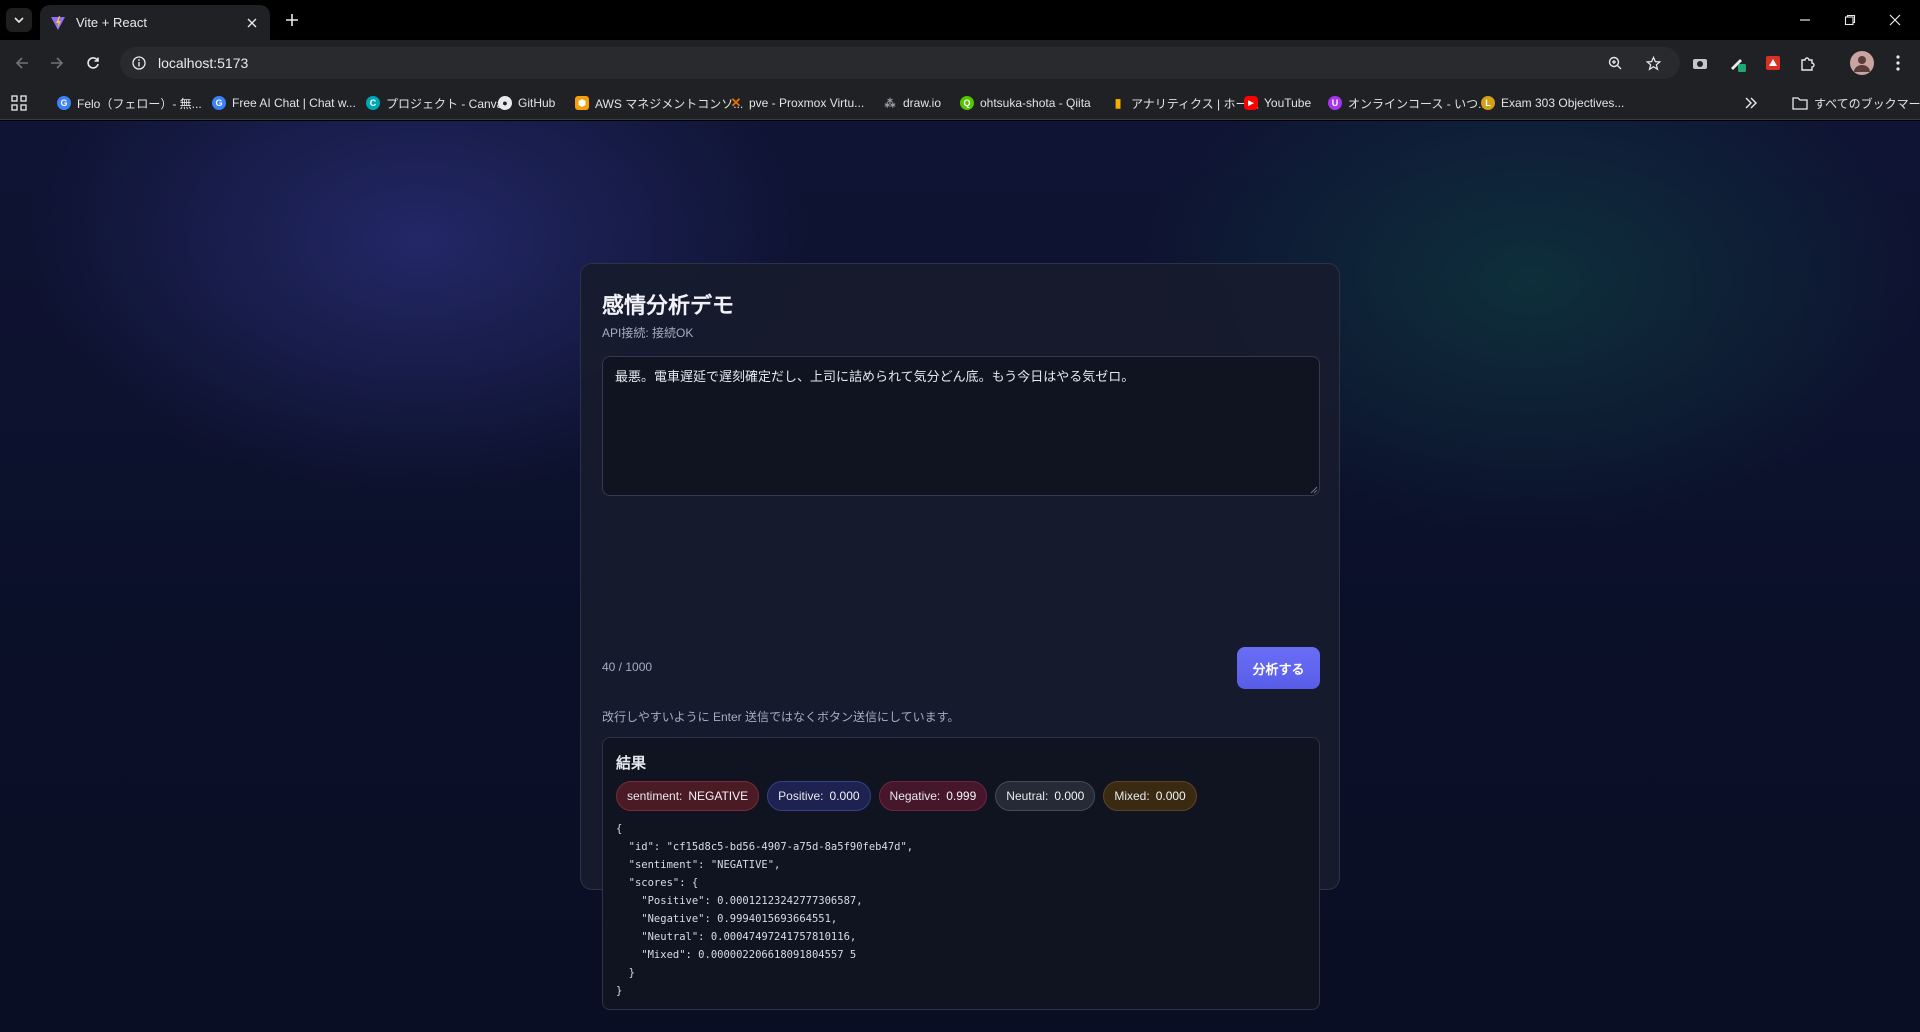 This screenshot has height=1032, width=1920. I want to click on browser-menu-icon, so click(1898, 63).